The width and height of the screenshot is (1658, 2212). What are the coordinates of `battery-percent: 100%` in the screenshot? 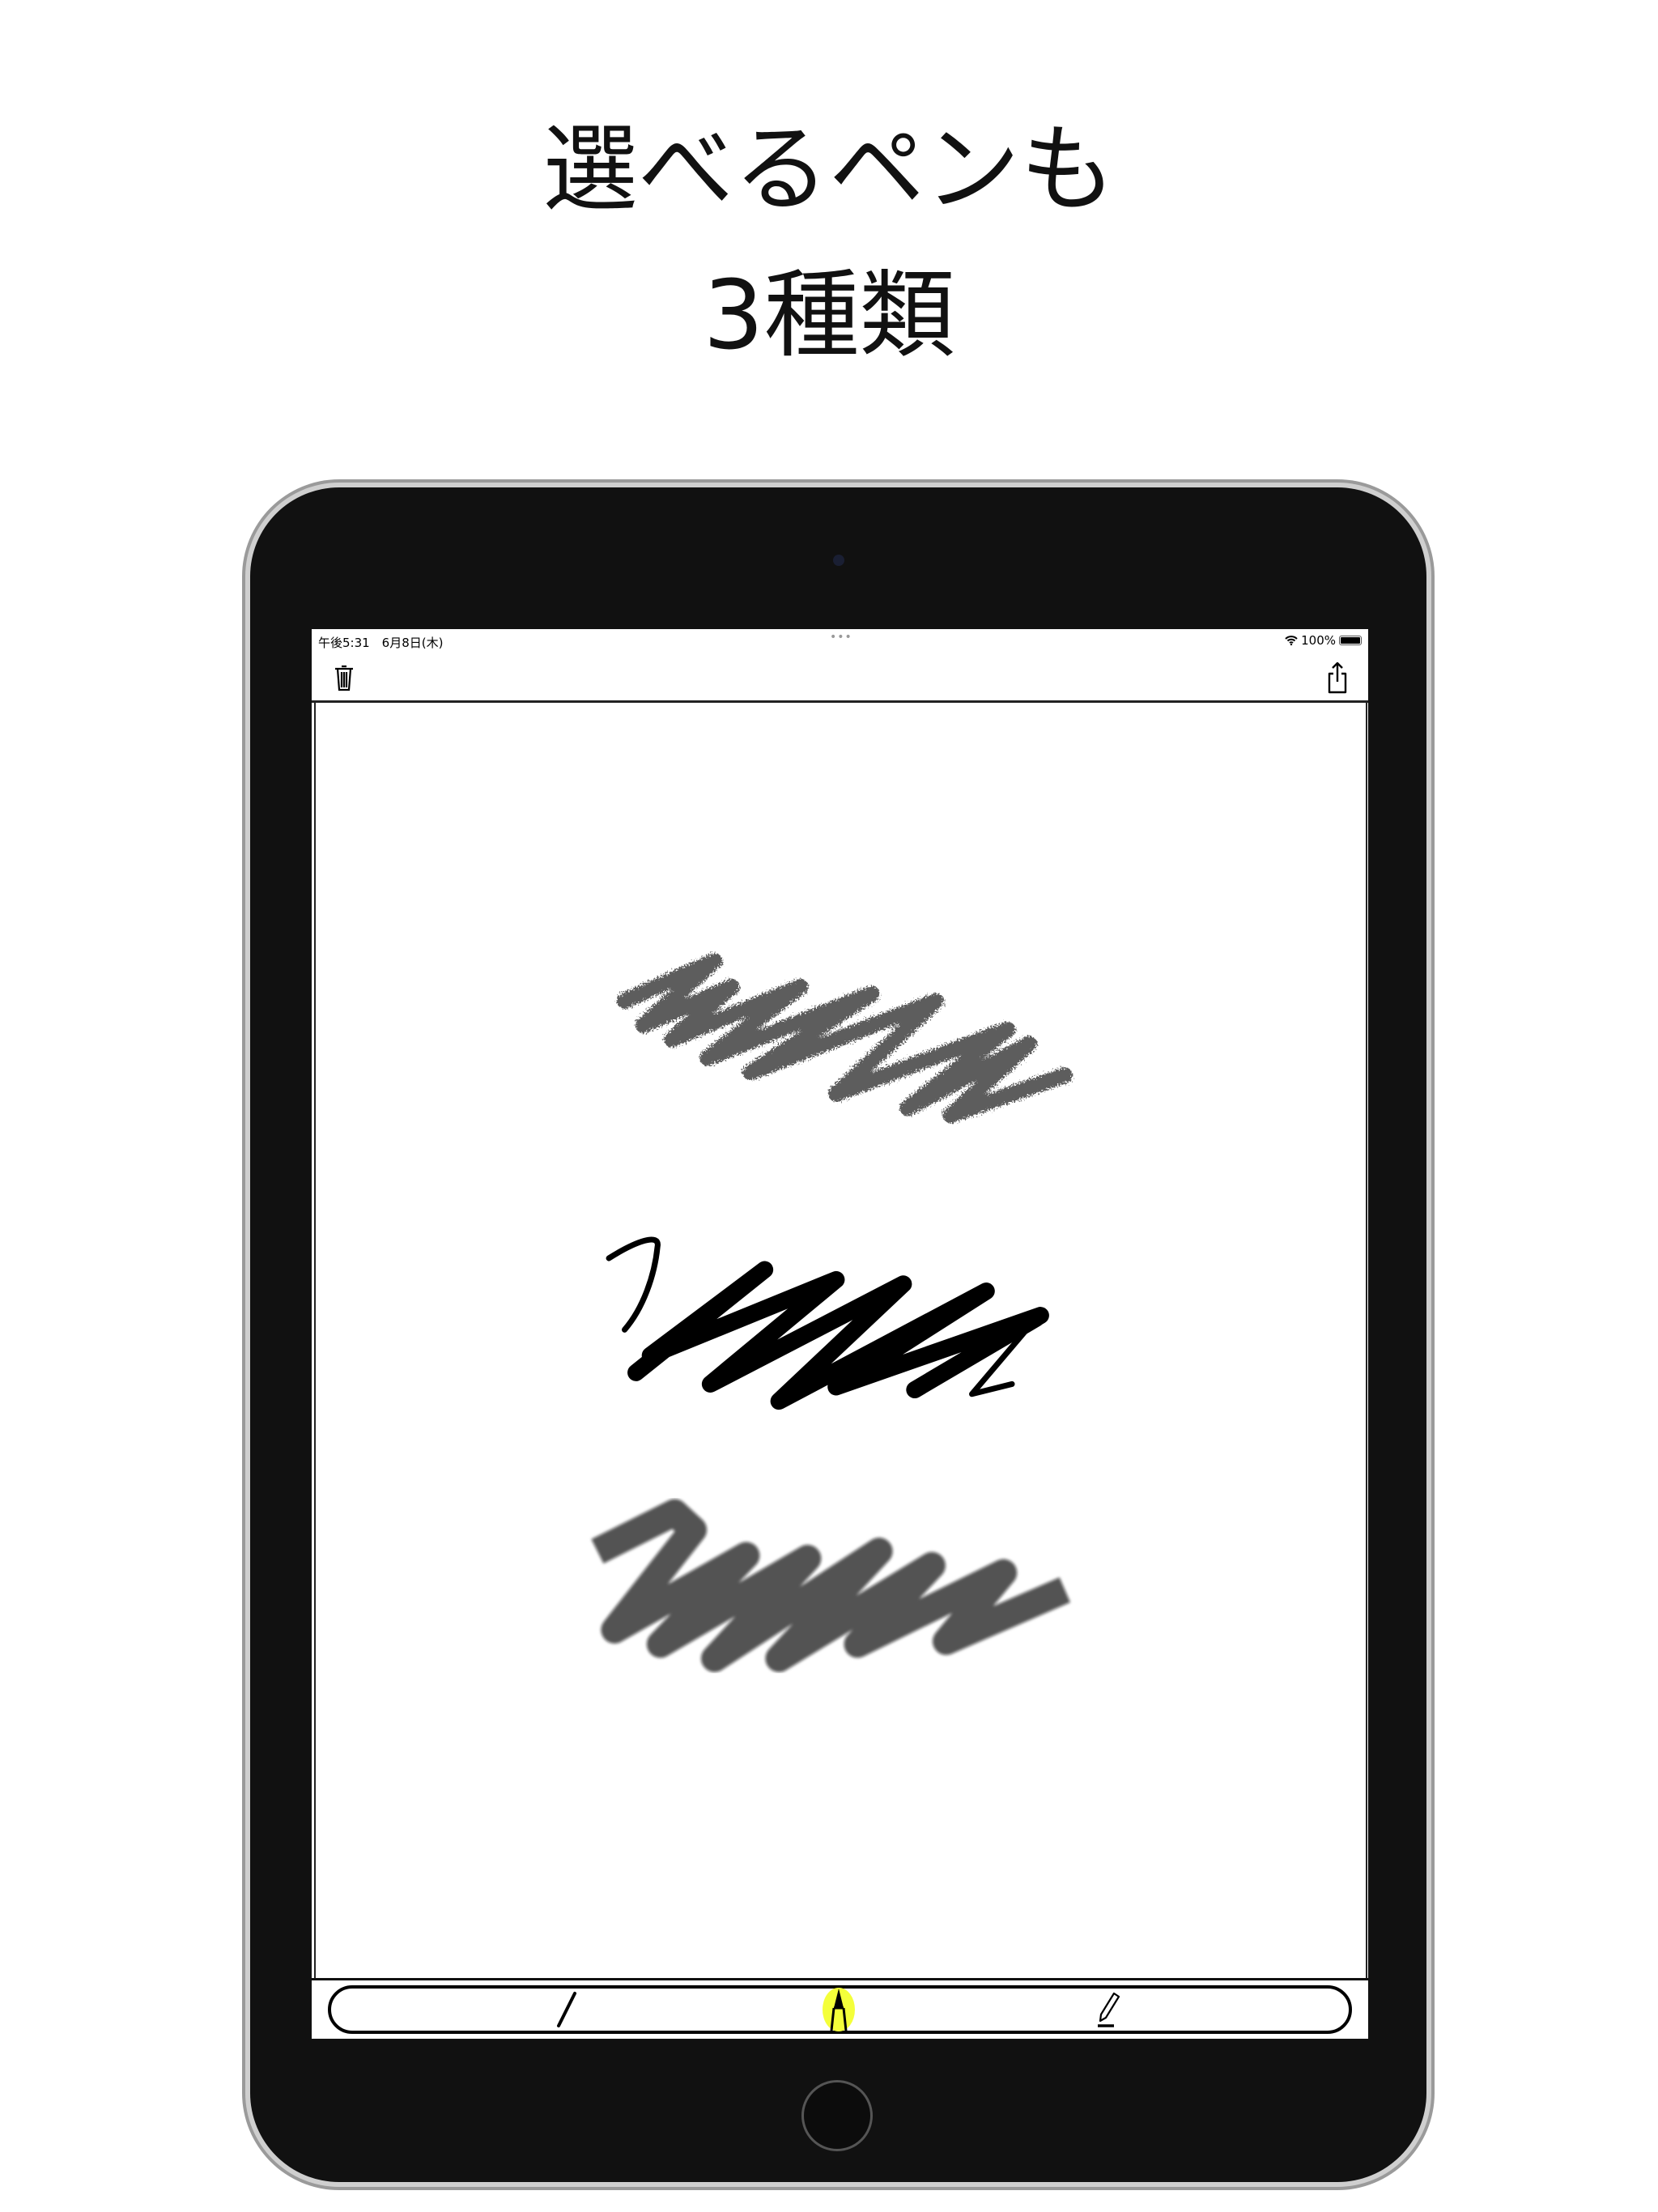 It's located at (1318, 640).